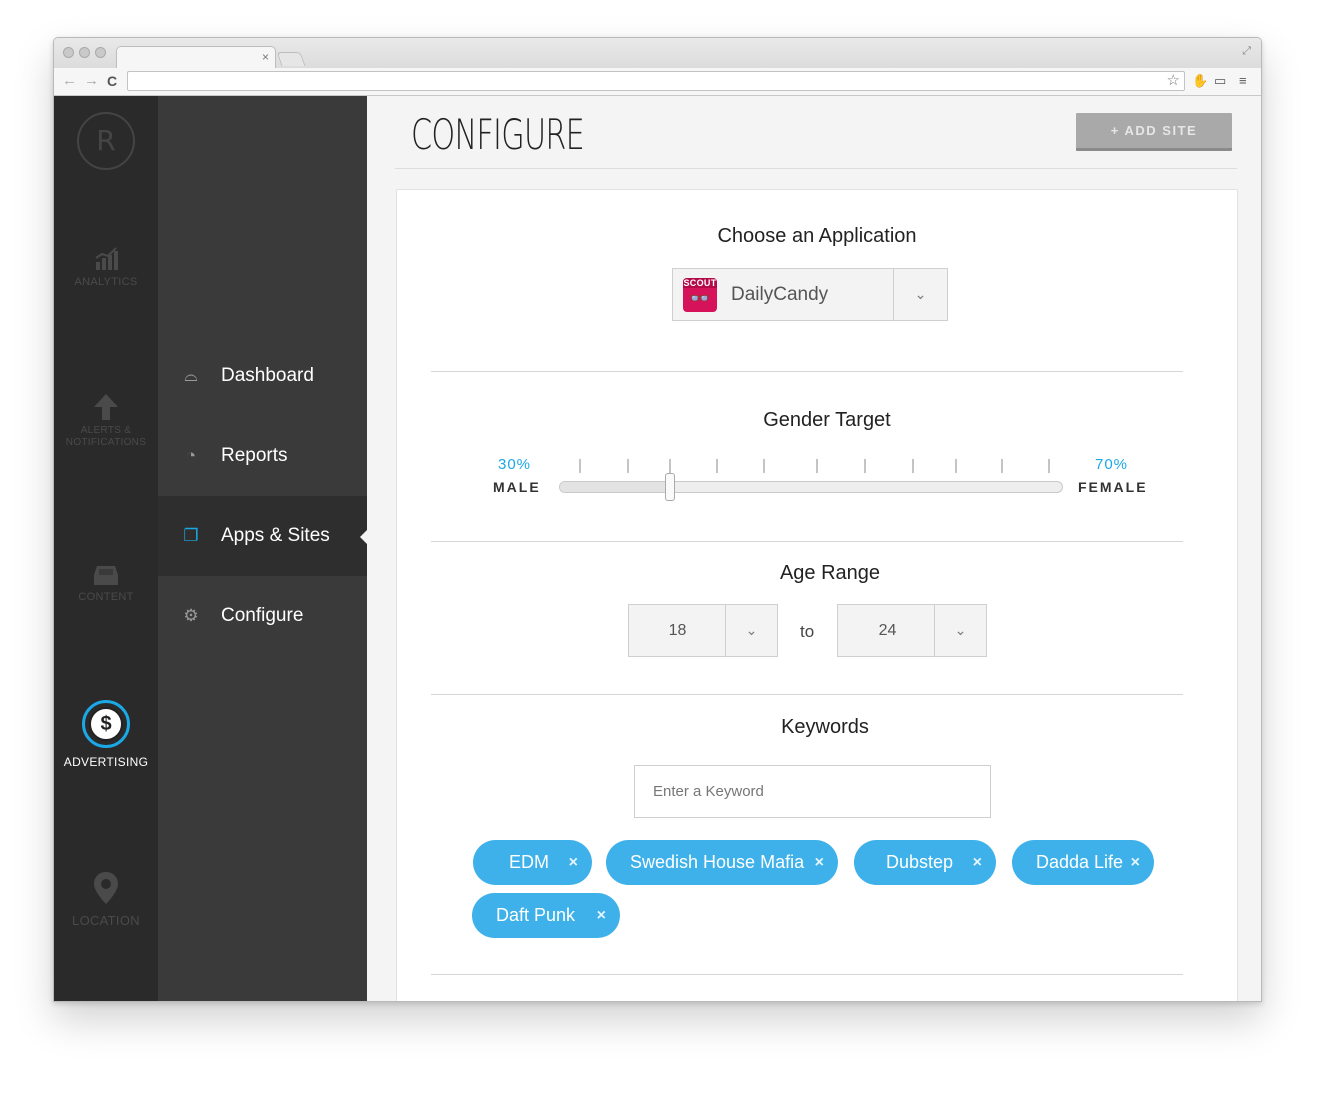 This screenshot has height=1093, width=1327. I want to click on application-title: Choose an Application, so click(817, 236).